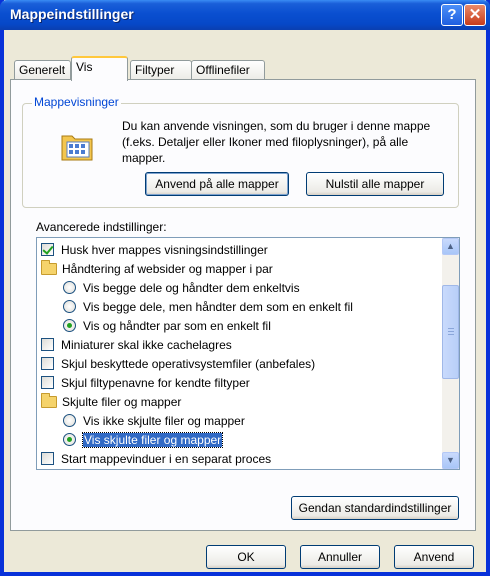  Describe the element at coordinates (72, 14) in the screenshot. I see `window-title: Mappeindstillinger` at that location.